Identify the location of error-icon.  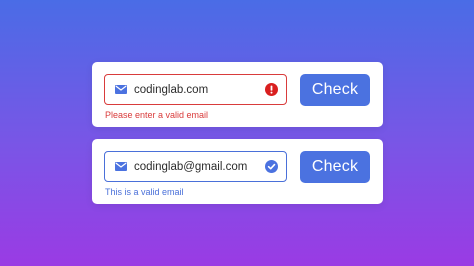
(271, 89).